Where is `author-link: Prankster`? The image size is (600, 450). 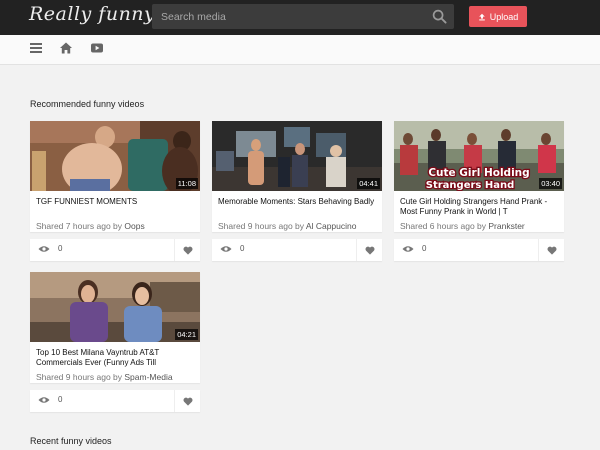
author-link: Prankster is located at coordinates (506, 226).